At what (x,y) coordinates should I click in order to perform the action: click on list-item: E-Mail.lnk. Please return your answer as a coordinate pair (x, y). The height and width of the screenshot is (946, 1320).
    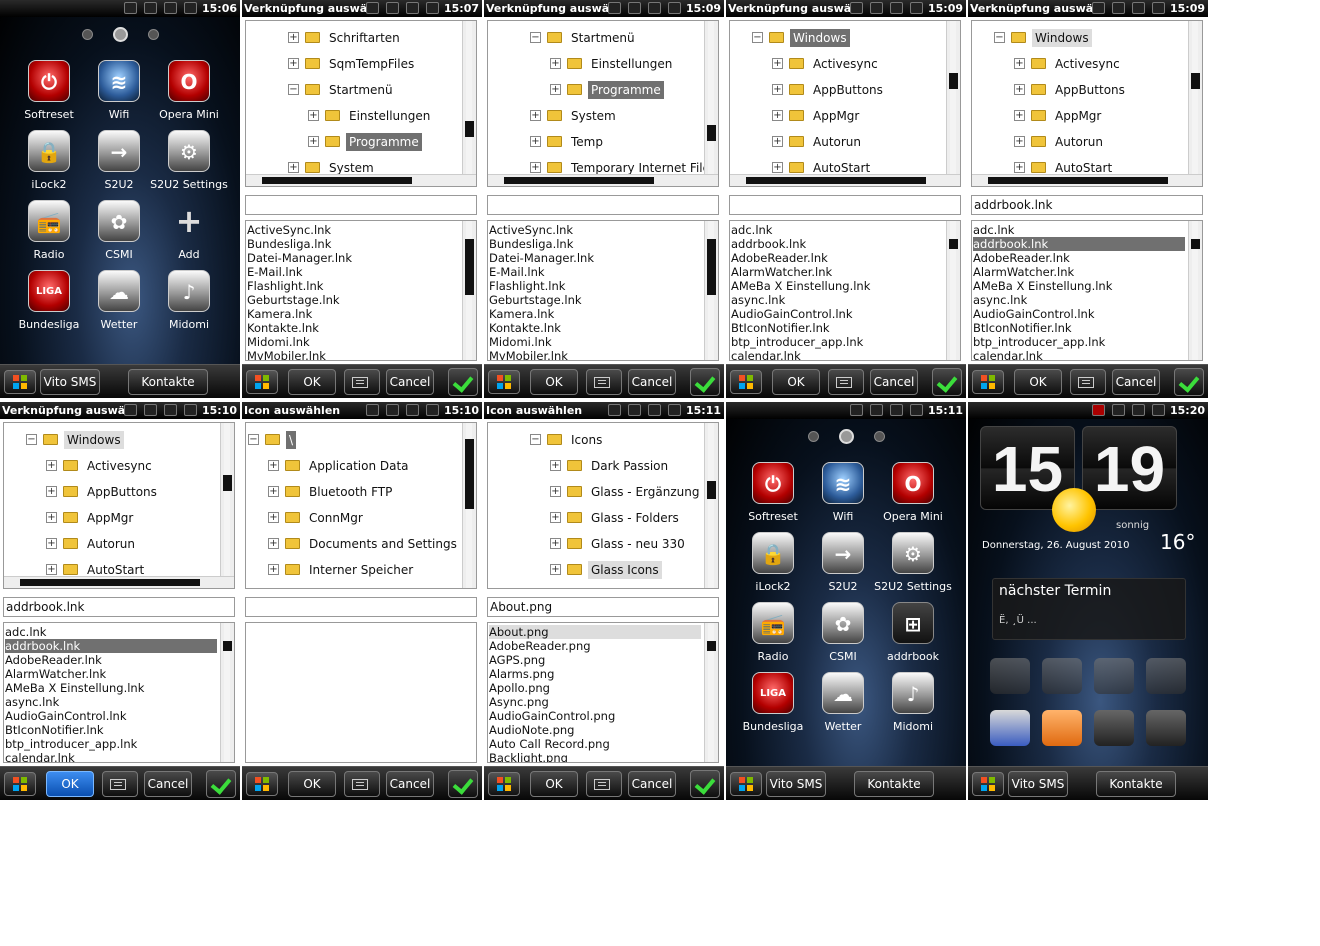
    Looking at the image, I should click on (595, 272).